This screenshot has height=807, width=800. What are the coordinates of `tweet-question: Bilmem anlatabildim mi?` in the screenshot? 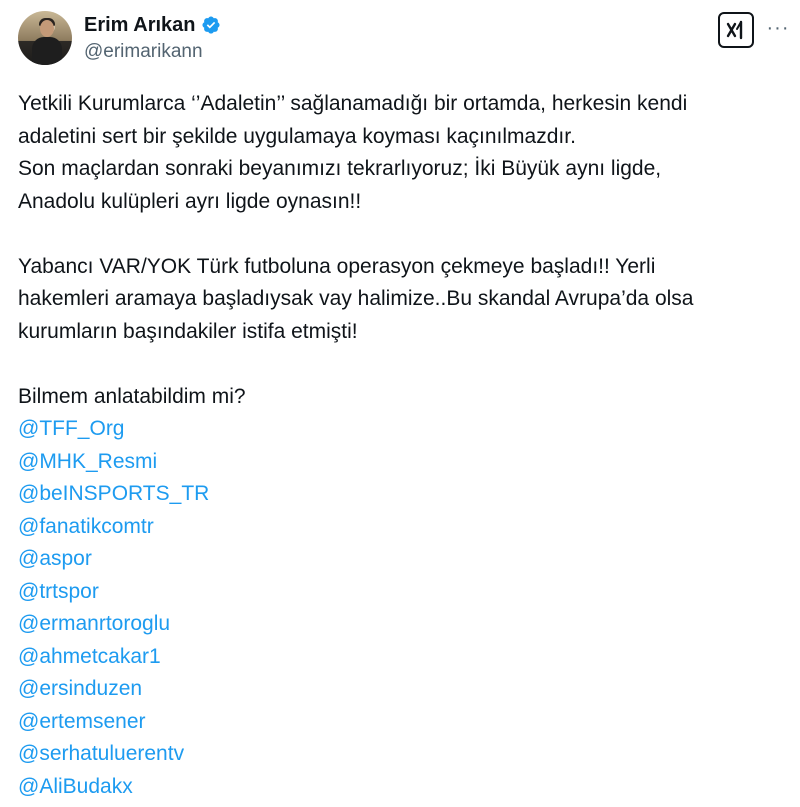 It's located at (132, 396).